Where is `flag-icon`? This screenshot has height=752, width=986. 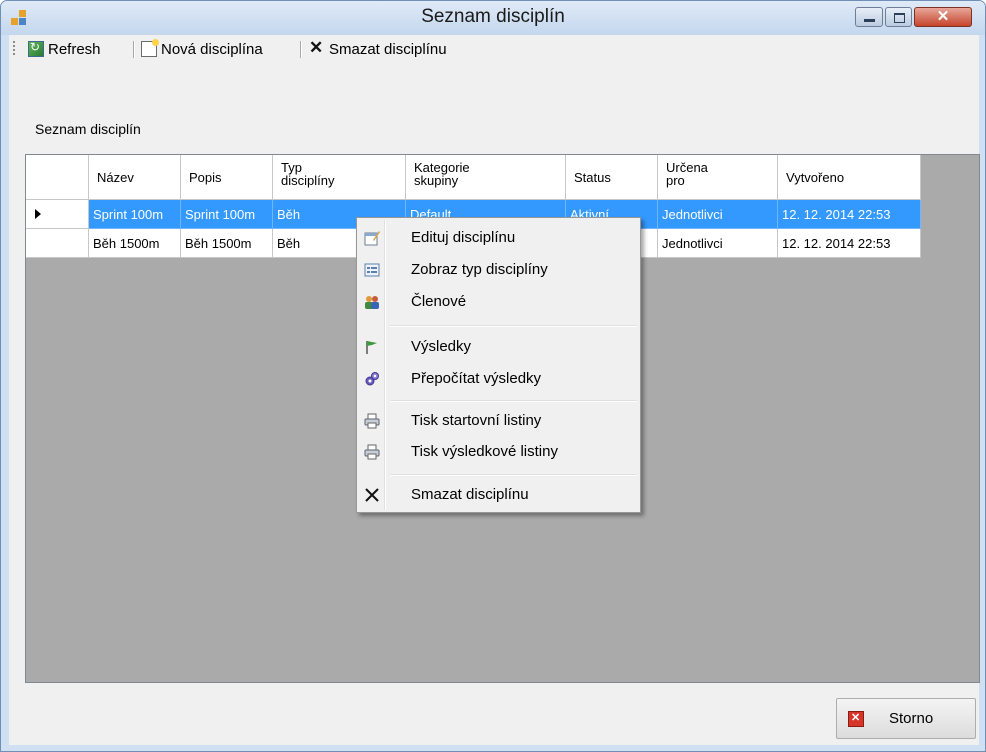
flag-icon is located at coordinates (371, 347).